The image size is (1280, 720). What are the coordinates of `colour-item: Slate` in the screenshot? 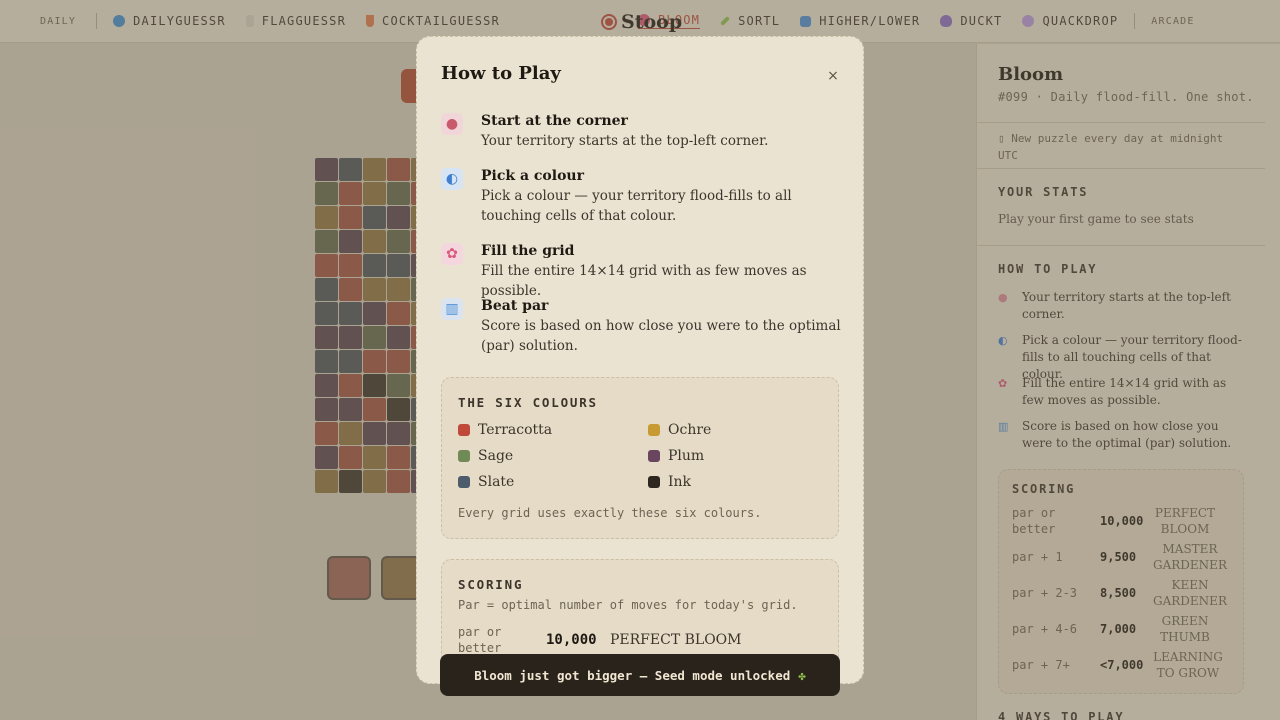 It's located at (486, 482).